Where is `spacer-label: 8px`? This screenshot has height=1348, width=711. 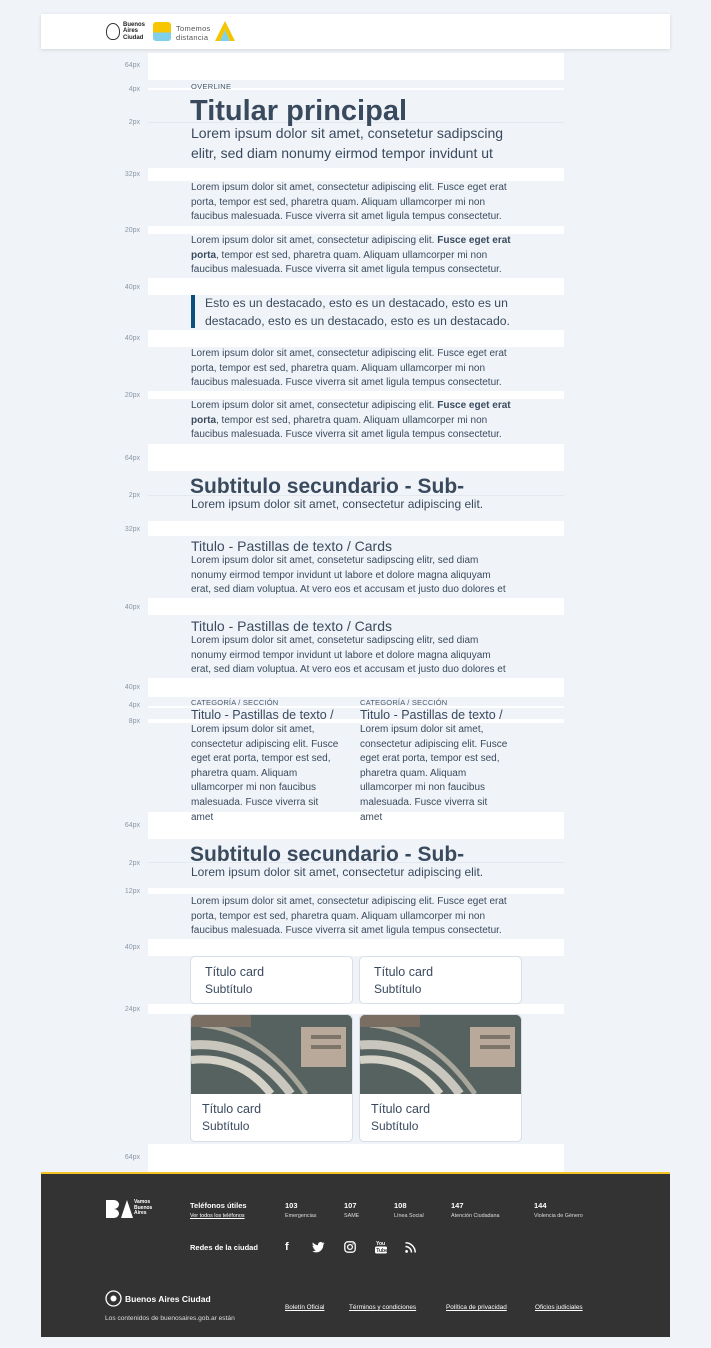
spacer-label: 8px is located at coordinates (134, 721).